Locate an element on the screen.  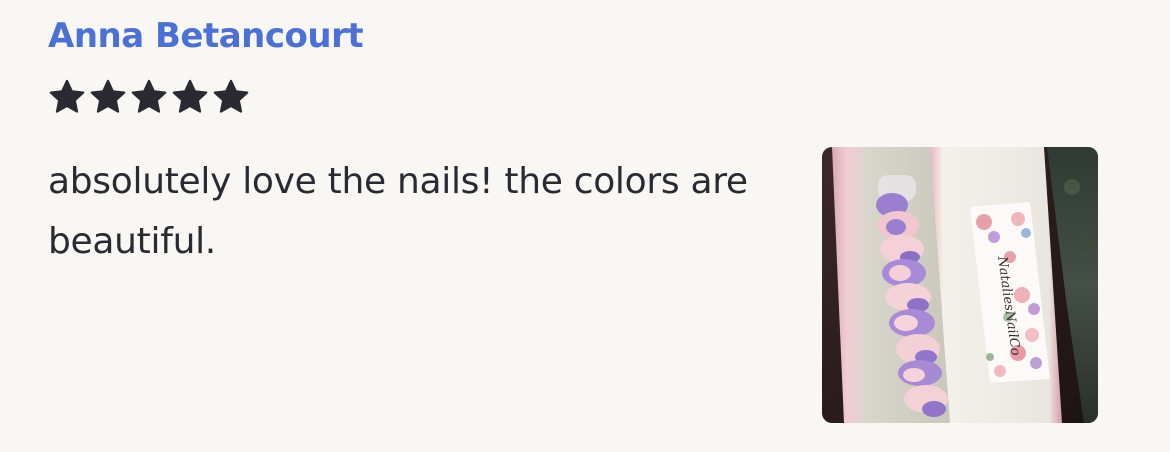
review-photo-image: NataliesNailCo is located at coordinates (960, 285).